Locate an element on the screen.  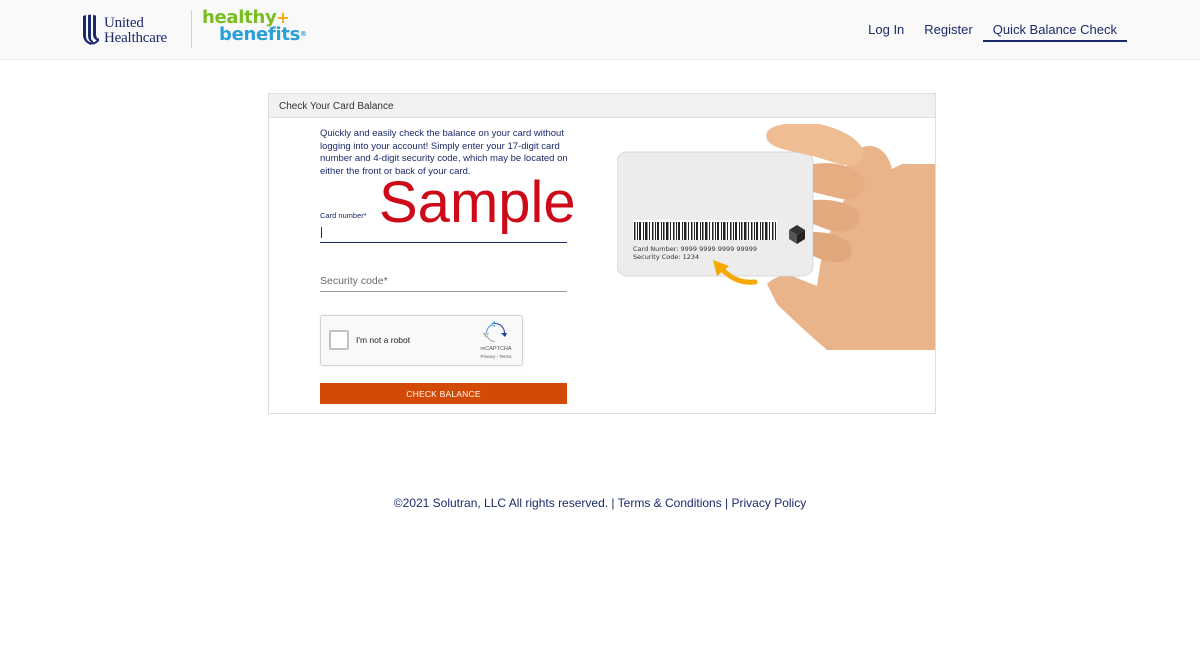
unitedhealthcare-logo: United Healthcare is located at coordinates (124, 30).